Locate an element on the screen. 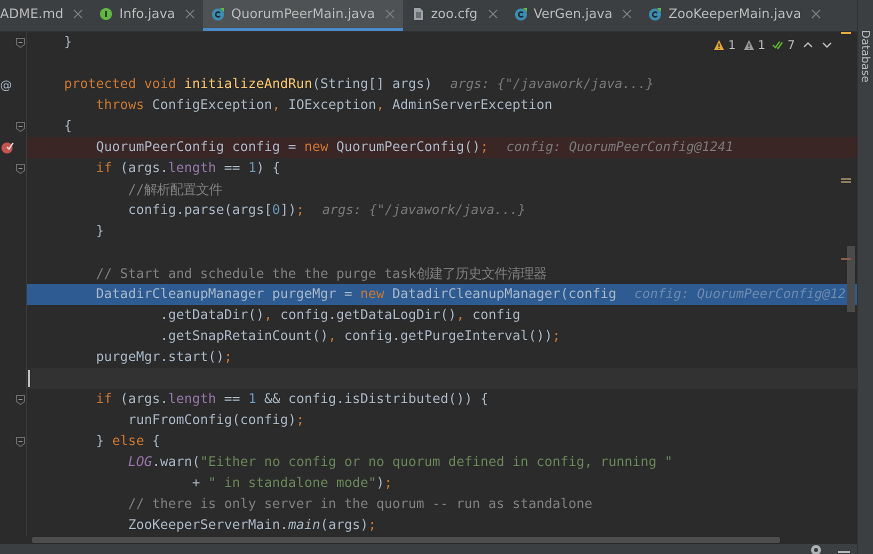 This screenshot has height=554, width=873. settings-icon is located at coordinates (816, 549).